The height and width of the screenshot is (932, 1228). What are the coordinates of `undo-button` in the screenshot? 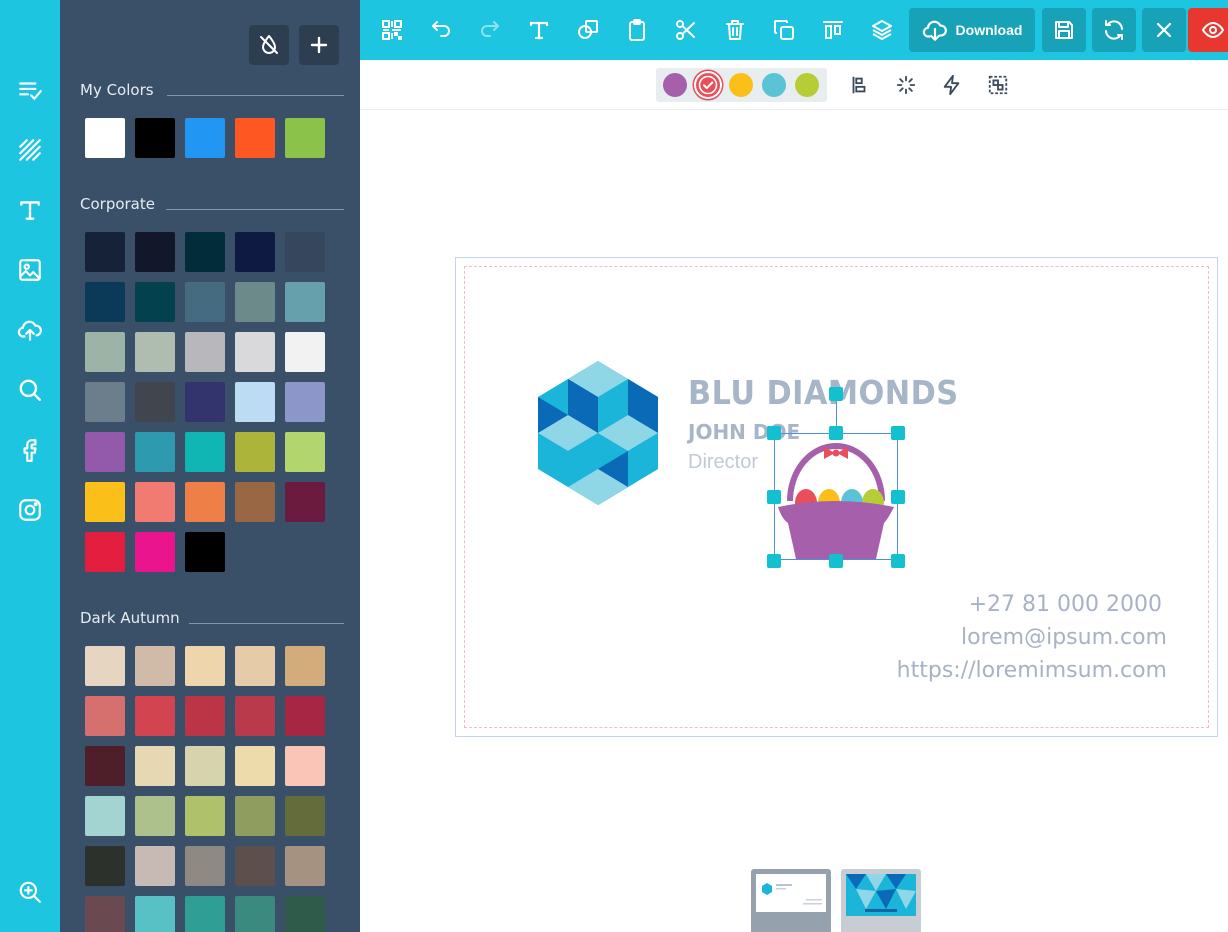 It's located at (441, 30).